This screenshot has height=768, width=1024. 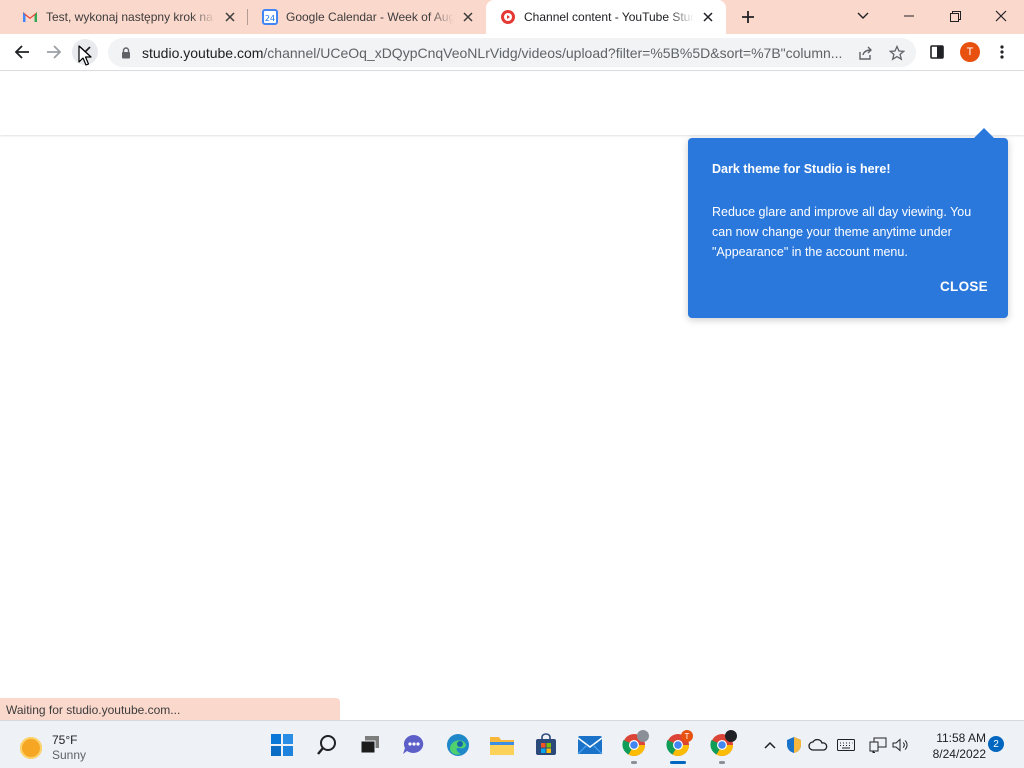 I want to click on tooltip-close-button: CLOSE, so click(x=964, y=286).